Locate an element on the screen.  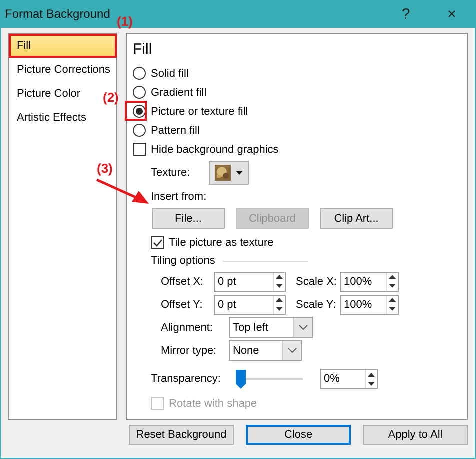
alignment-label: Alignment: is located at coordinates (187, 328).